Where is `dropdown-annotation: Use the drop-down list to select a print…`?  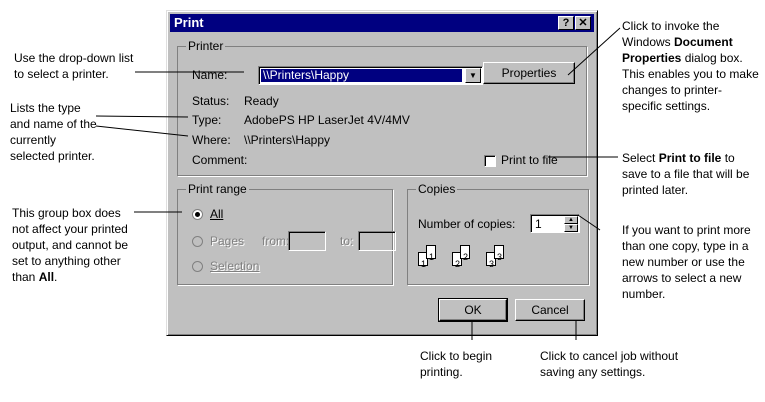 dropdown-annotation: Use the drop-down list to select a print… is located at coordinates (74, 66).